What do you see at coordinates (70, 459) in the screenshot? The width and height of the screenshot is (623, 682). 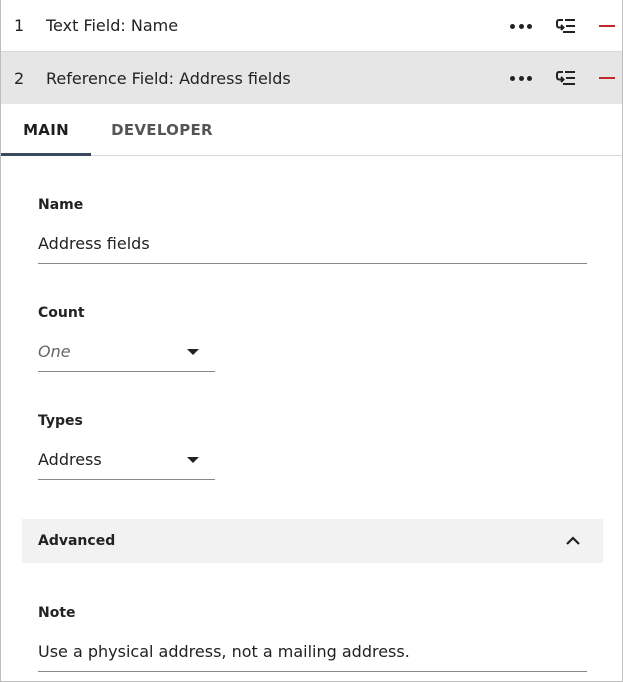 I see `types-value: Address` at bounding box center [70, 459].